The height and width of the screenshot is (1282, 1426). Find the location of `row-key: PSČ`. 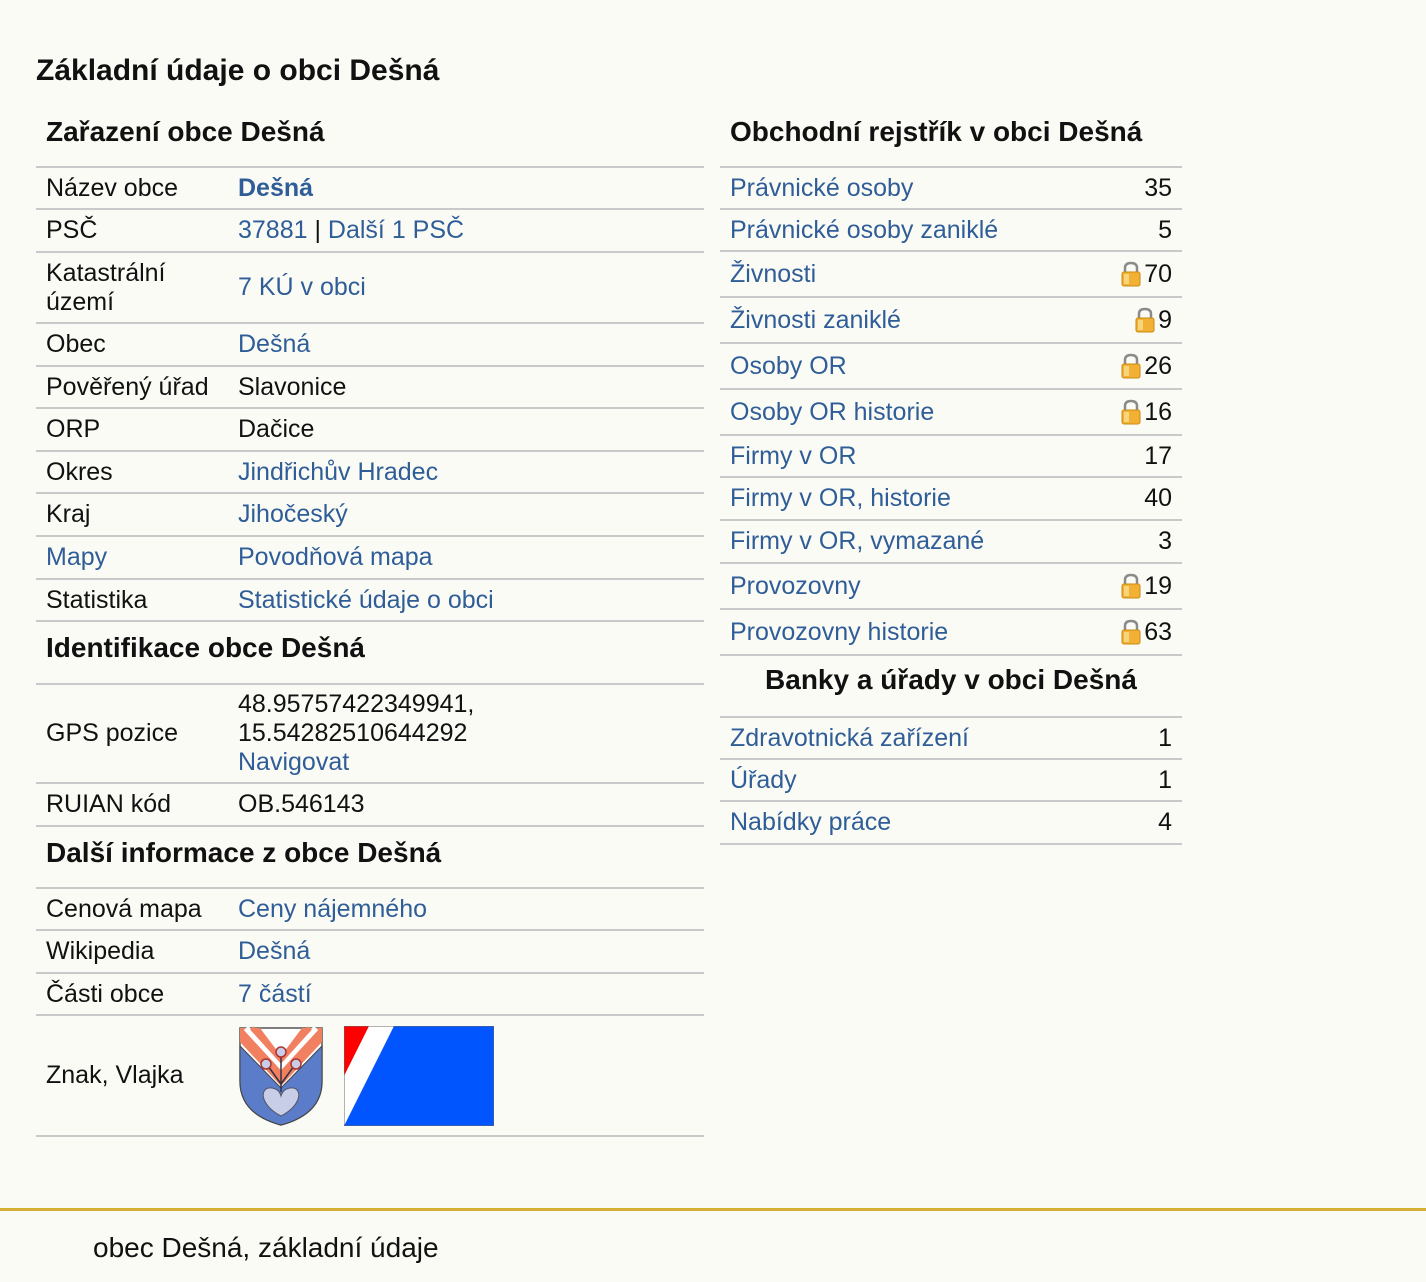

row-key: PSČ is located at coordinates (72, 230).